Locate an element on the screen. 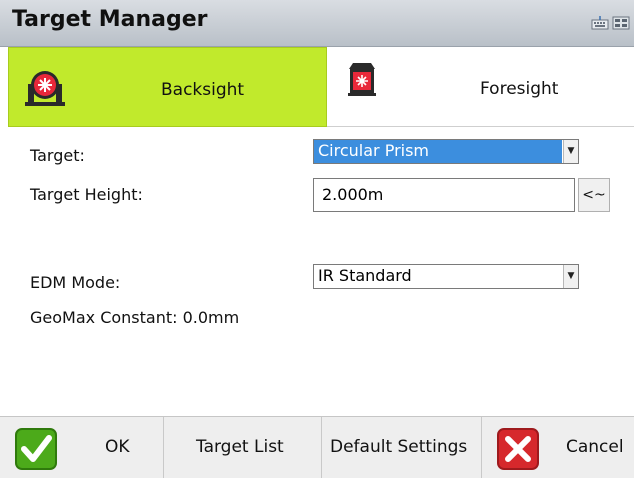 The height and width of the screenshot is (478, 634). cancel-button-label: Cancel is located at coordinates (595, 447).